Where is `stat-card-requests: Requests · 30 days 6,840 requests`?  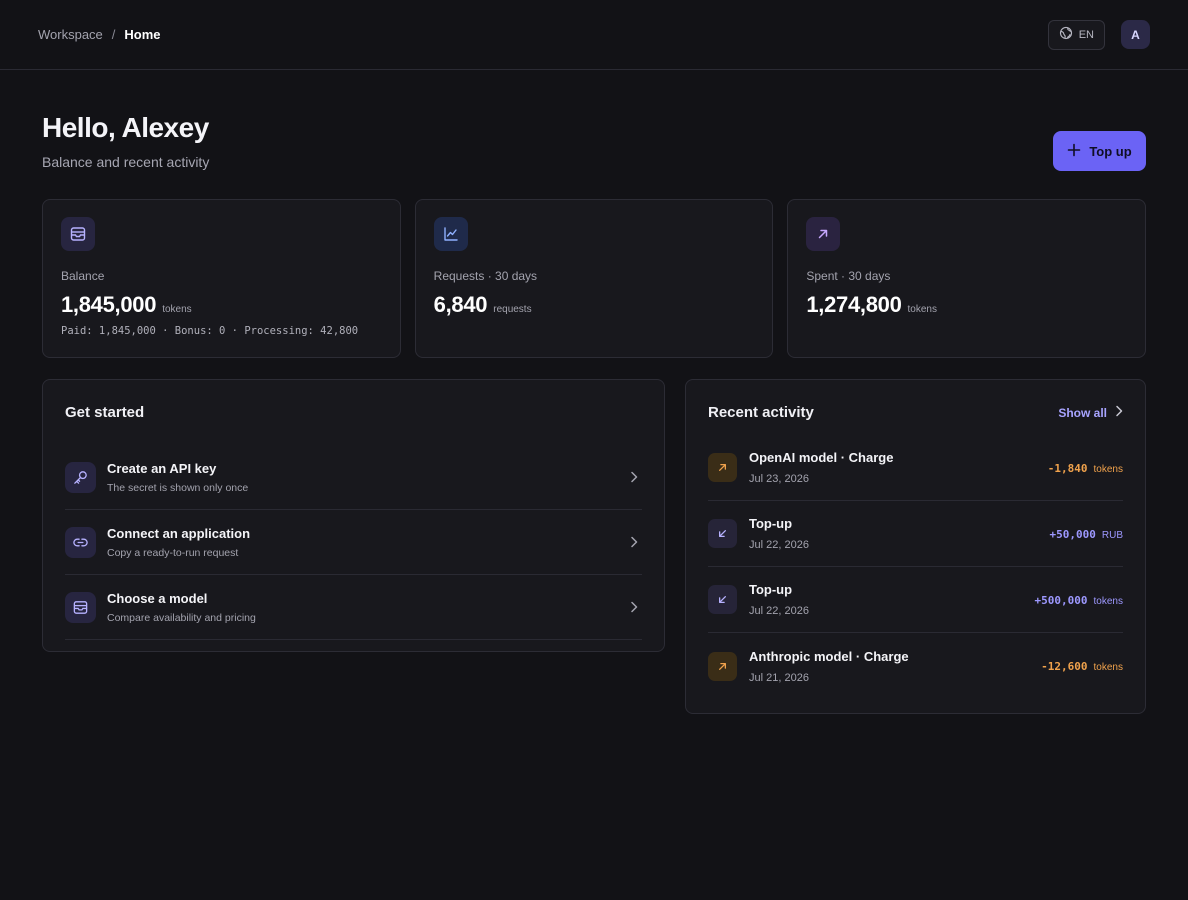
stat-card-requests: Requests · 30 days 6,840 requests is located at coordinates (594, 278).